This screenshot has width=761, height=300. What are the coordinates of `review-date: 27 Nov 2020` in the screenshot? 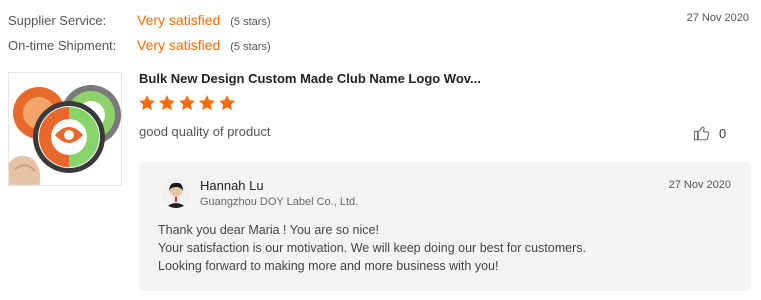 It's located at (717, 18).